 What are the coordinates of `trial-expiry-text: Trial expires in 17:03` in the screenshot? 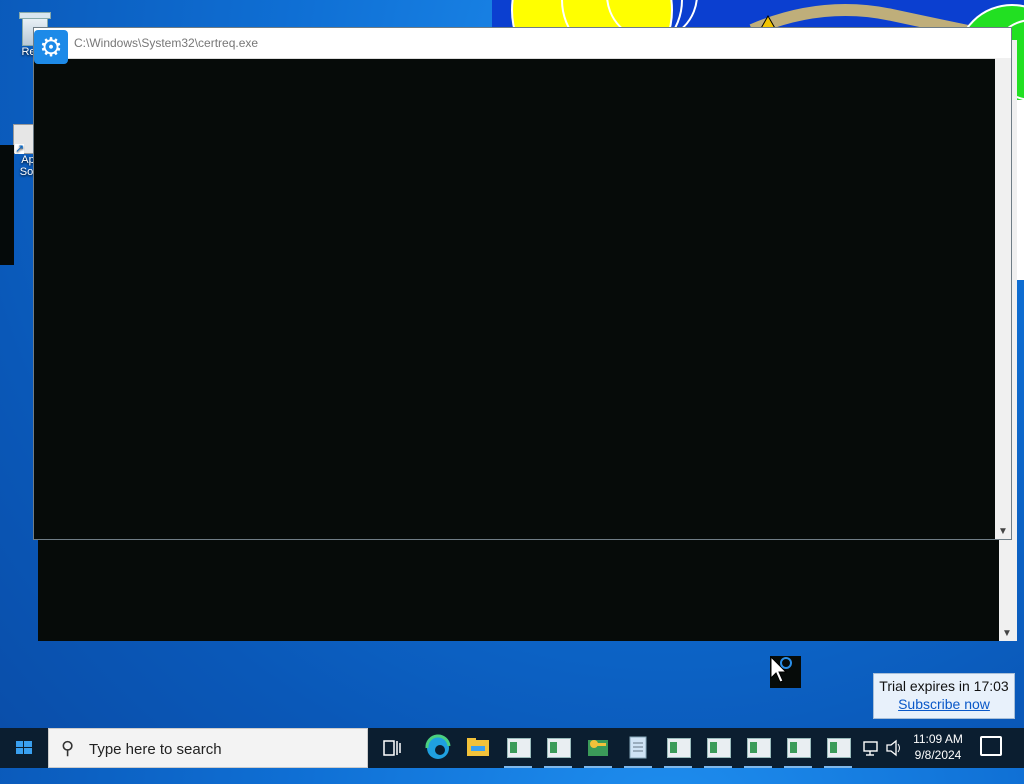 It's located at (944, 686).